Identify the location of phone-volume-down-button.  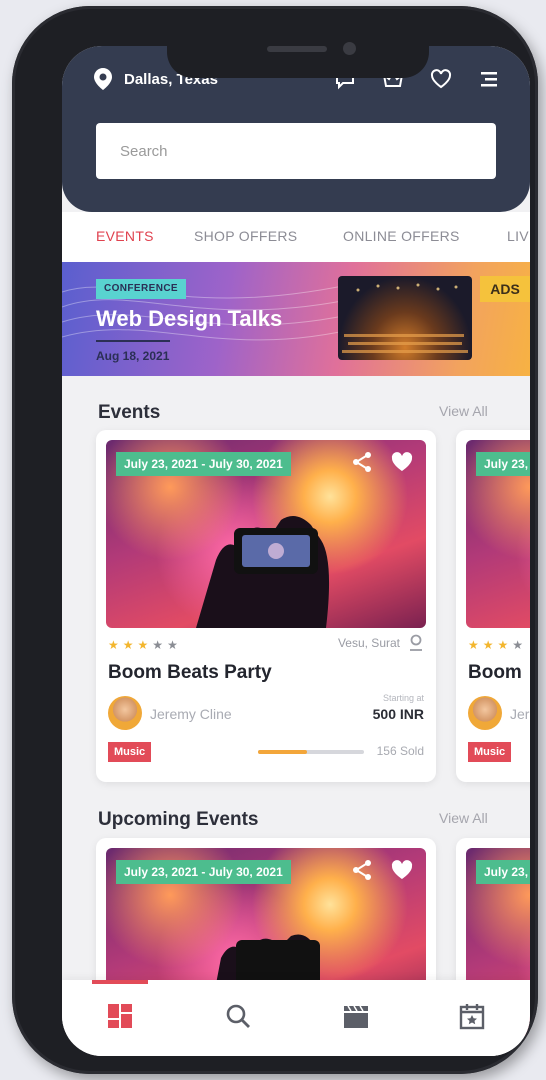
(23, 363).